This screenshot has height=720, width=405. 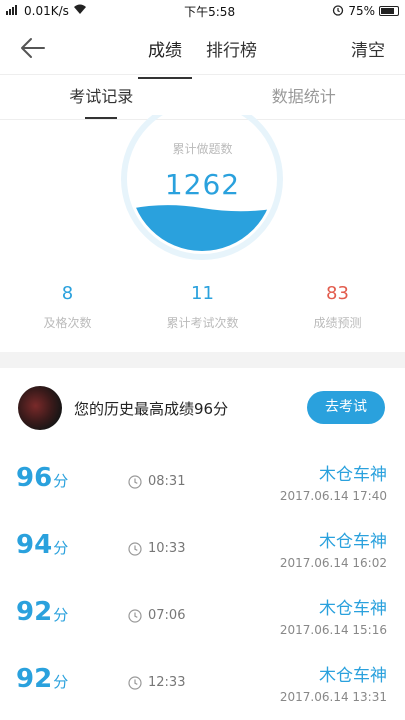 What do you see at coordinates (202, 149) in the screenshot?
I see `gauge-label: 累计做题数` at bounding box center [202, 149].